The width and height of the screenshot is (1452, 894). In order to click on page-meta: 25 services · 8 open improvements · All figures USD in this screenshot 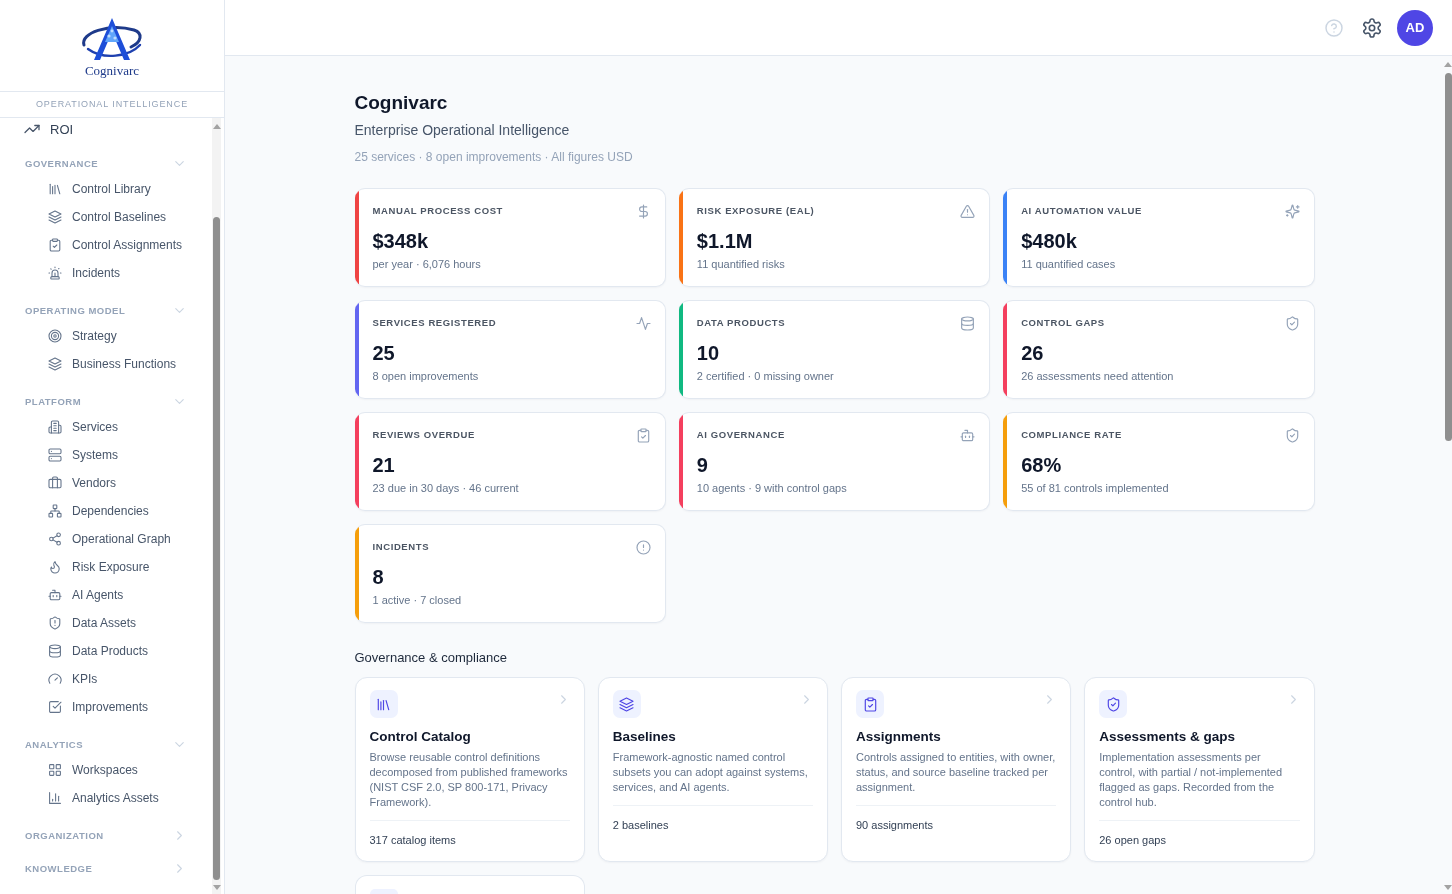, I will do `click(494, 157)`.